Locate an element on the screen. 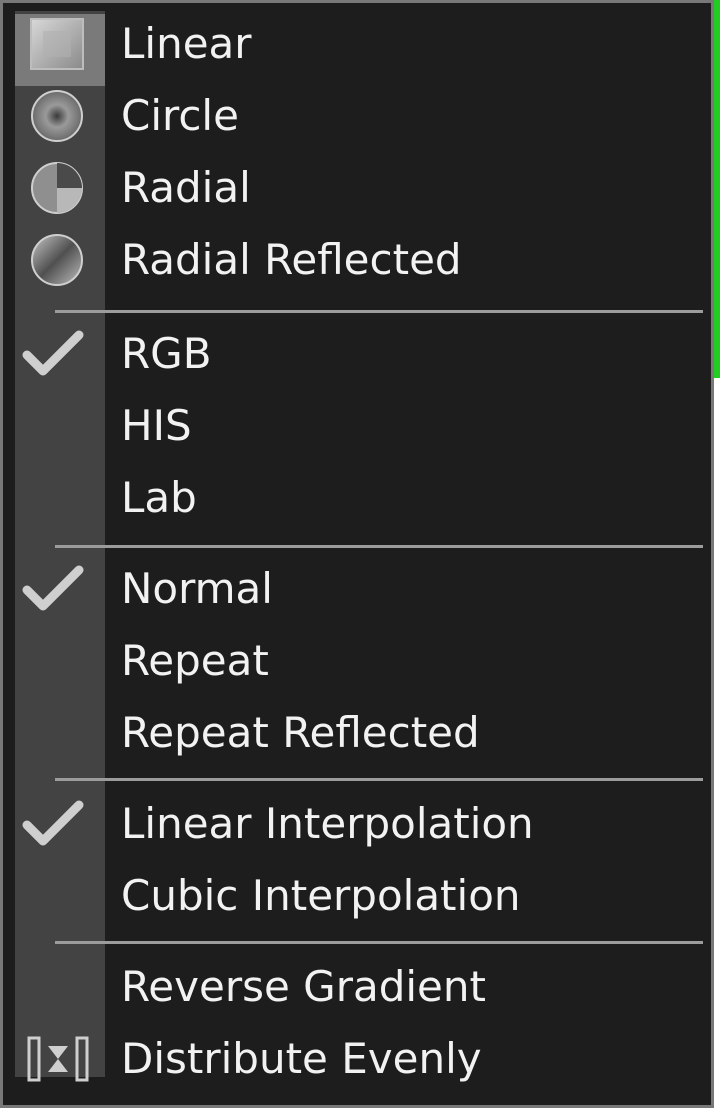 Image resolution: width=720 pixels, height=1111 pixels. menu-item-radial-reflected: Radial Reflected is located at coordinates (358, 260).